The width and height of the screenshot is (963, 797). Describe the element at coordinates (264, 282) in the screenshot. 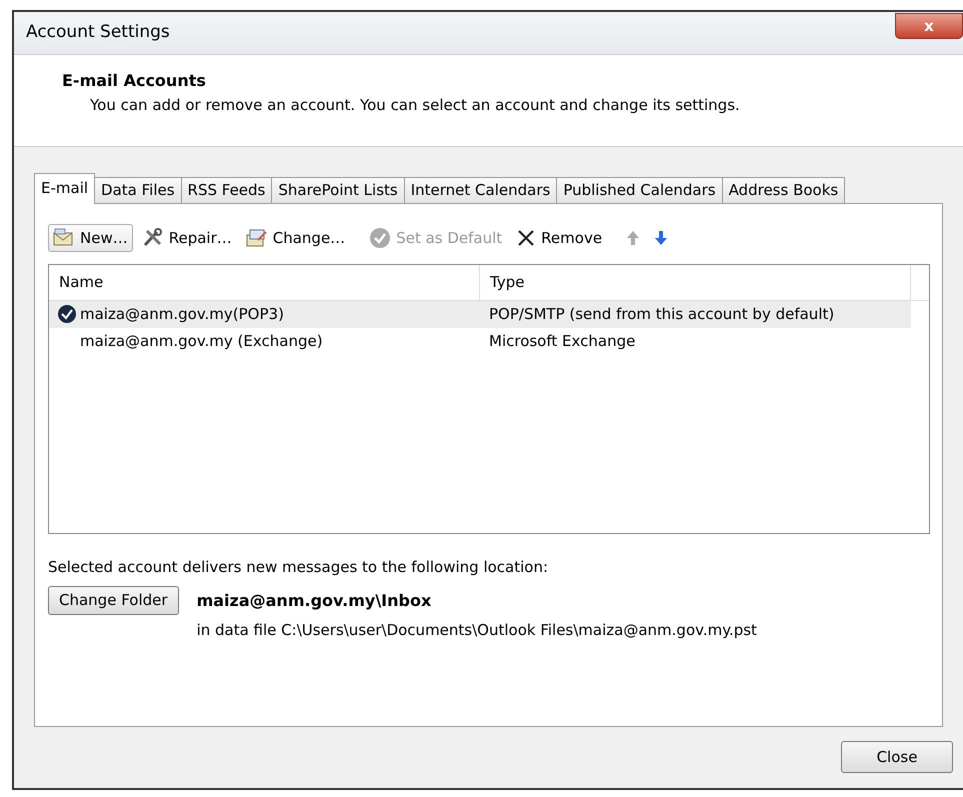

I see `column-header: Name` at that location.